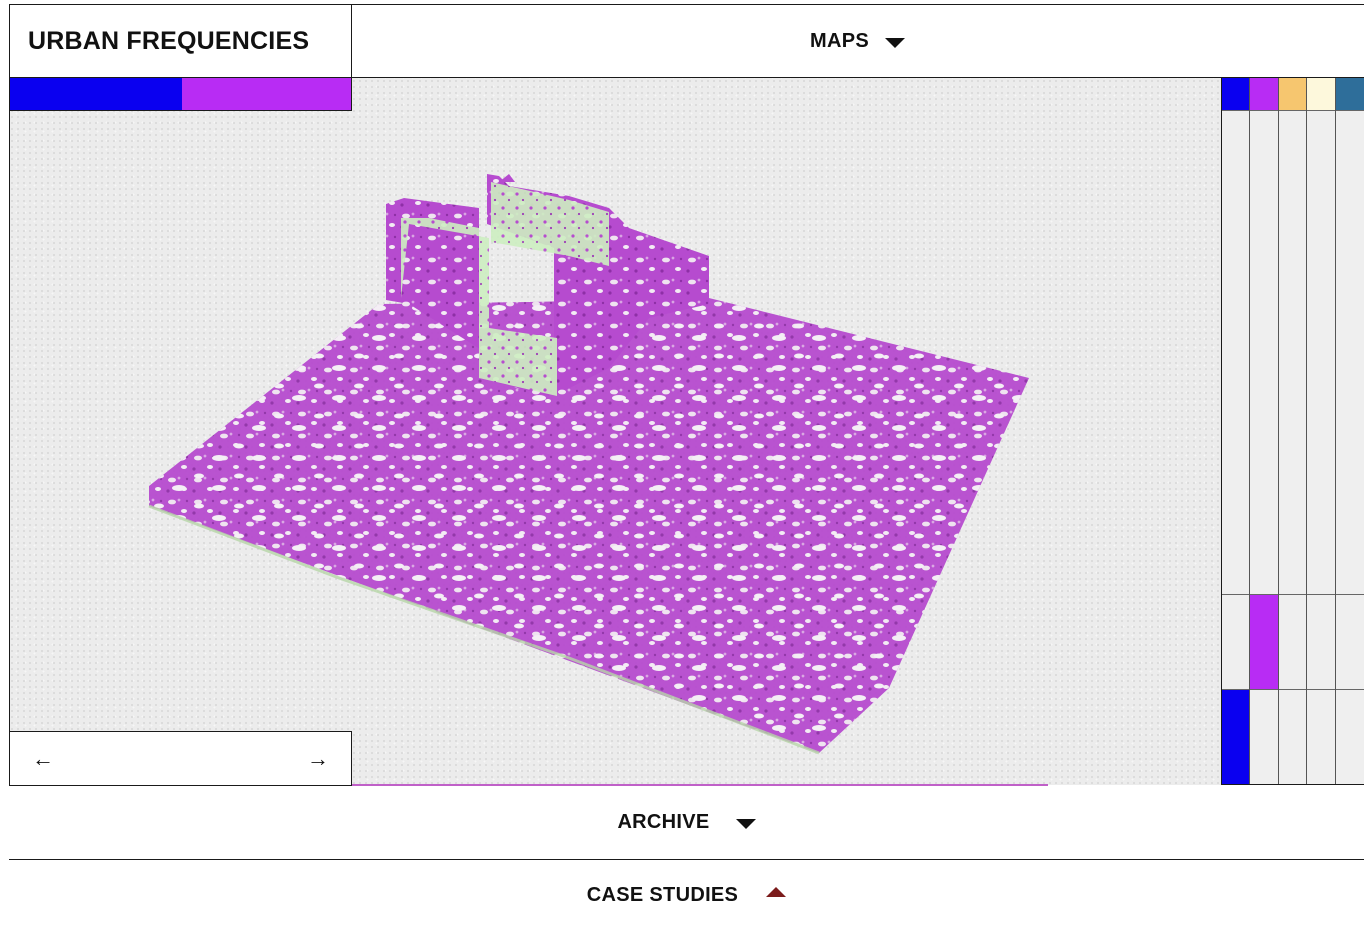  I want to click on map-pager: ← →, so click(180, 758).